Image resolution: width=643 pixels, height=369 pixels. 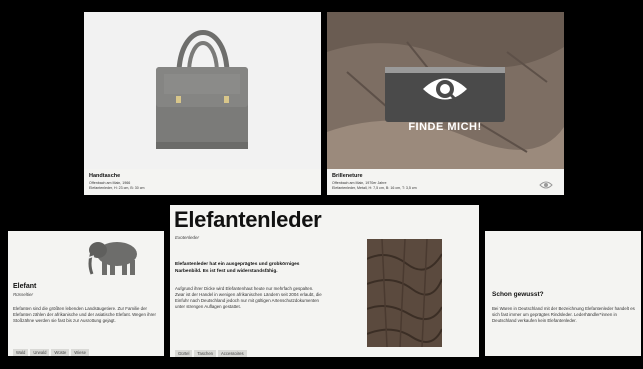 I want to click on page-subtitle: Exotenleder, so click(x=187, y=237).